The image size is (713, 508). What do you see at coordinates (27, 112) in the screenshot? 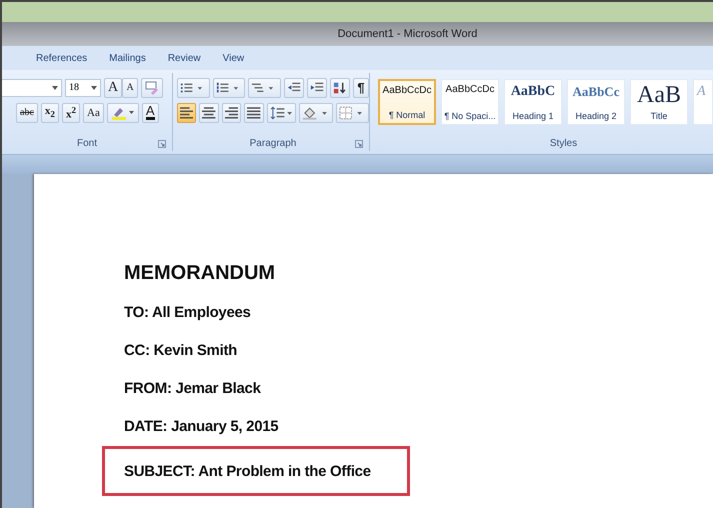
I see `strikethrough-button: abc` at bounding box center [27, 112].